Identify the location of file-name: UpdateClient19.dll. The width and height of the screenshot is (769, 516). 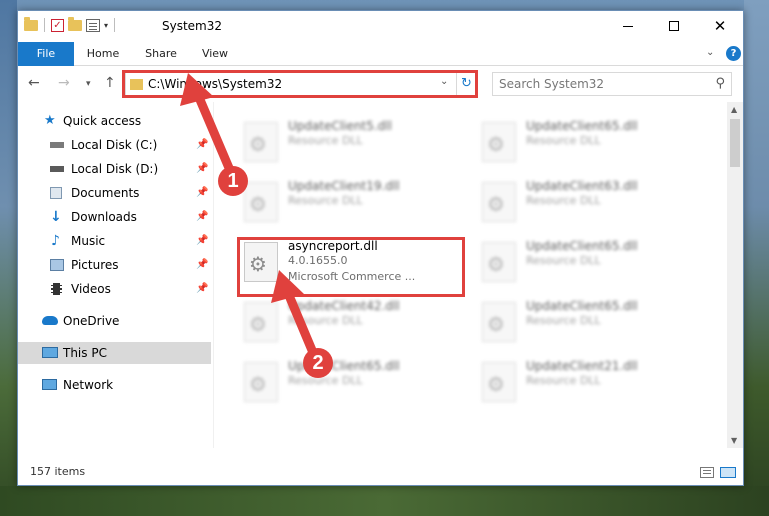
(344, 186).